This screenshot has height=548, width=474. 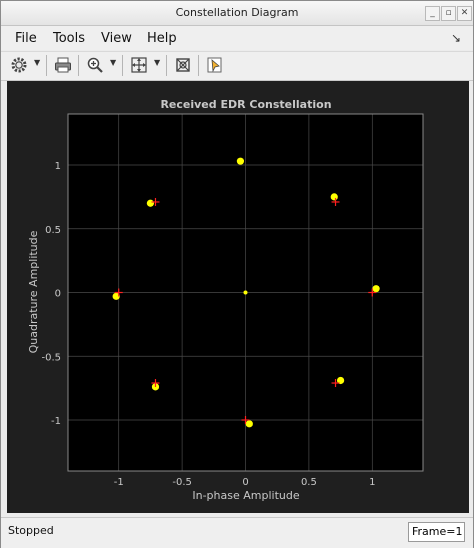 I want to click on x-axis-label: In-phase Amplitude, so click(x=245, y=495).